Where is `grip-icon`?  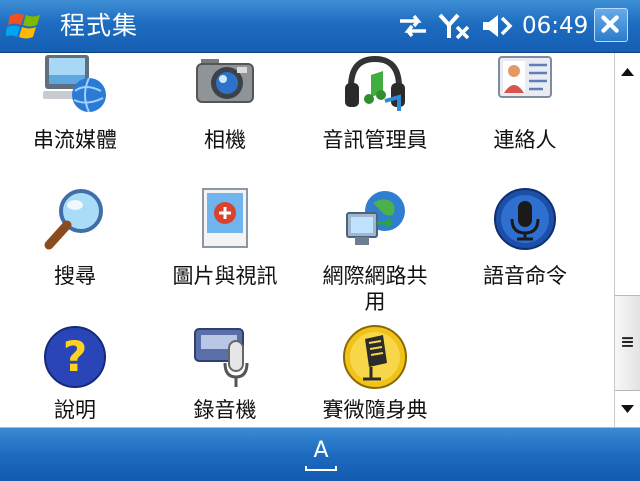 grip-icon is located at coordinates (627, 342).